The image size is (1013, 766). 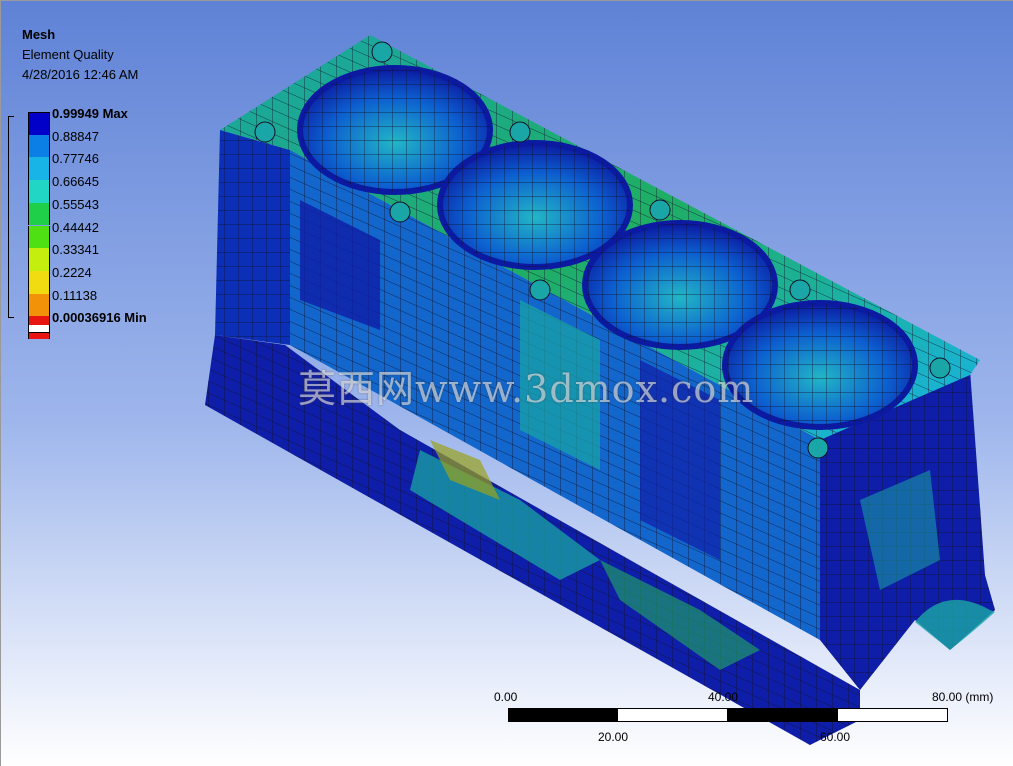 What do you see at coordinates (75, 227) in the screenshot?
I see `legend-label: 0.44442` at bounding box center [75, 227].